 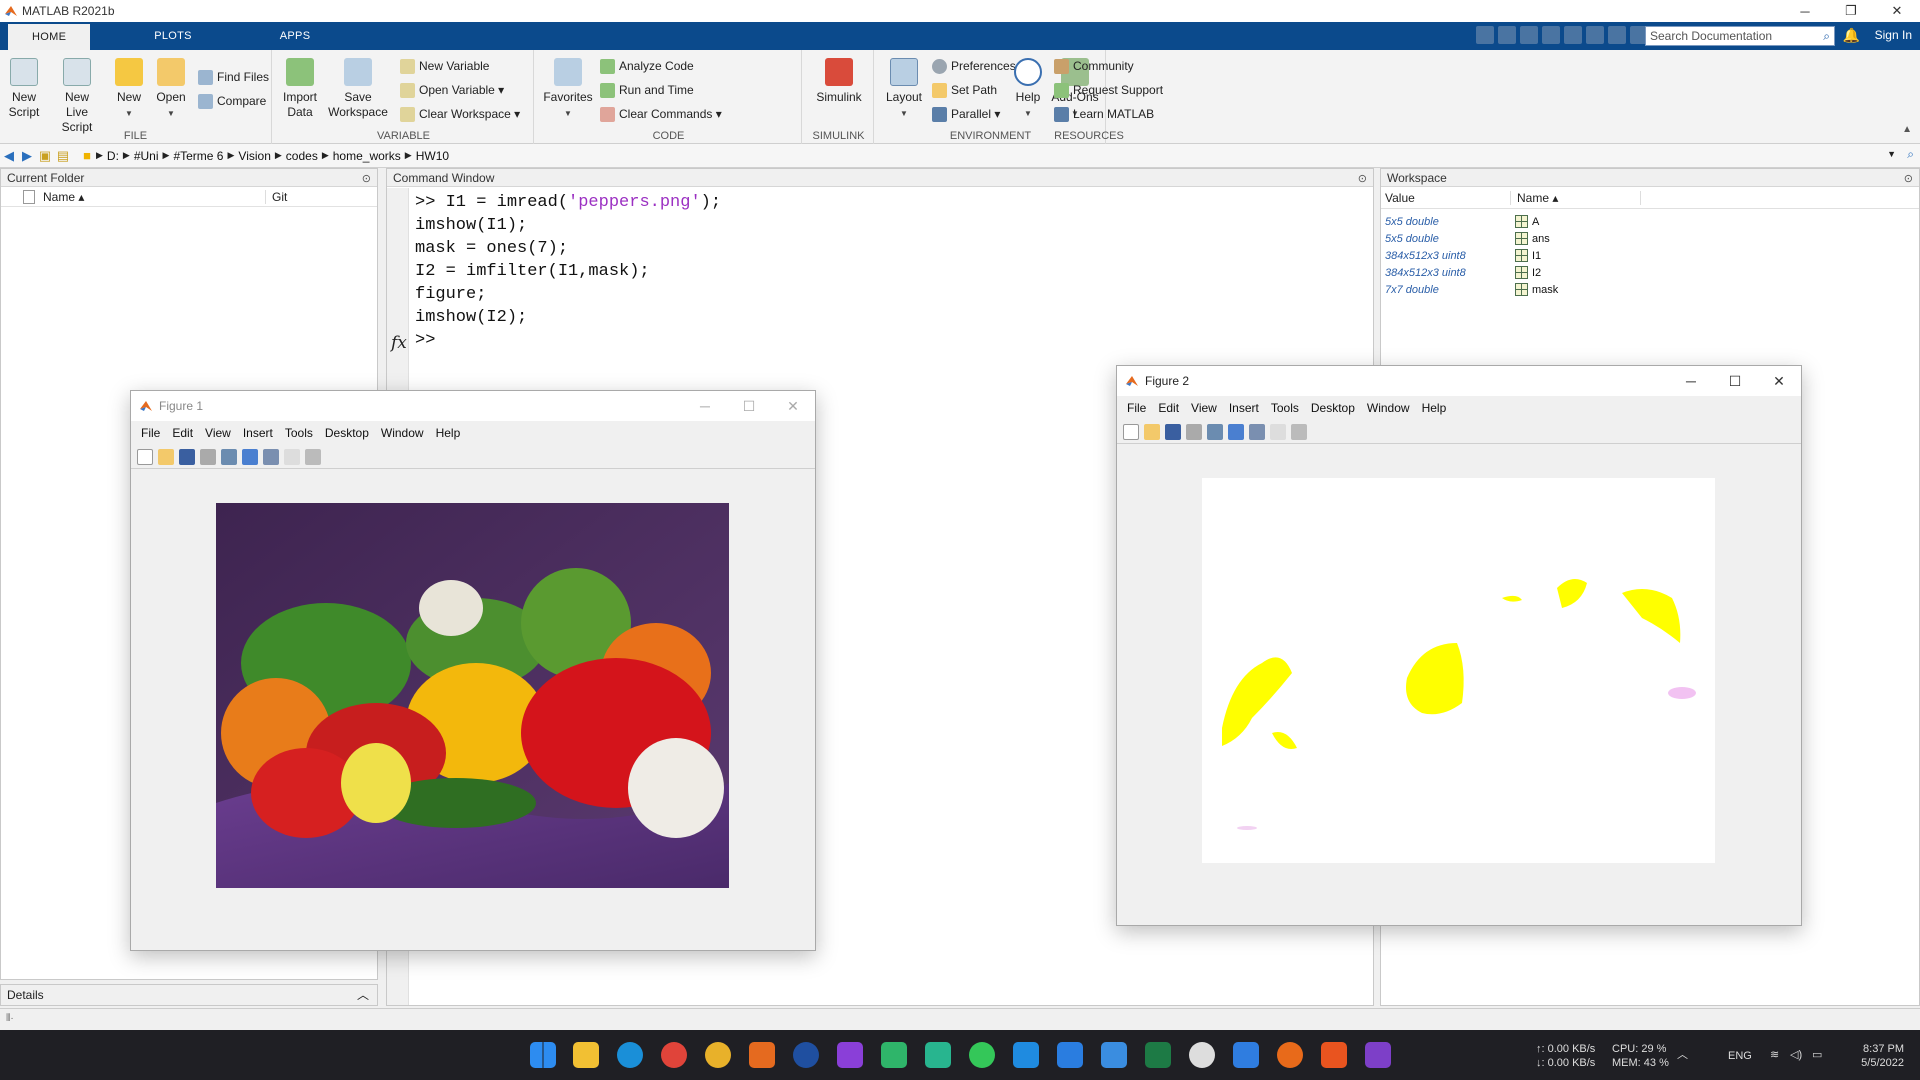 What do you see at coordinates (9, 156) in the screenshot?
I see `back-arrow-icon: ◀` at bounding box center [9, 156].